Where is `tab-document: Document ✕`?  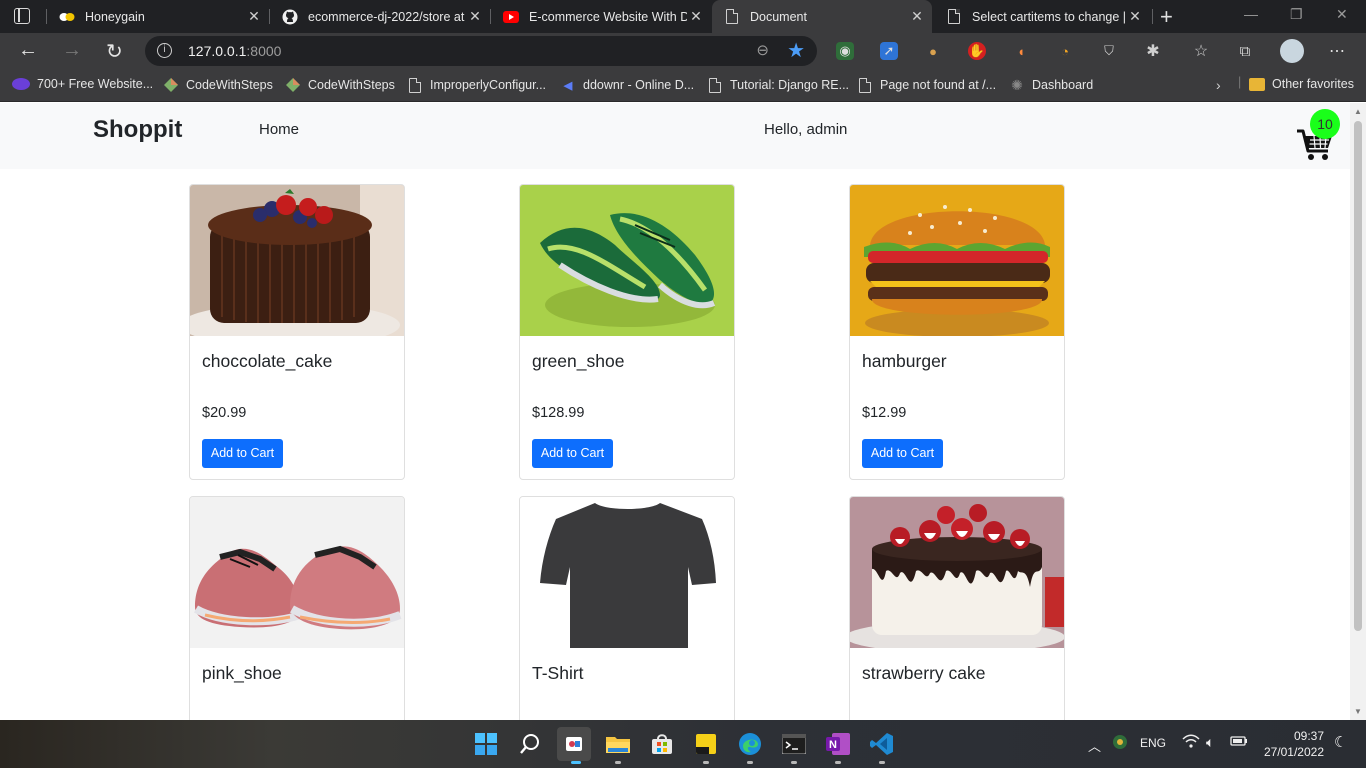
tab-document: Document ✕ is located at coordinates (822, 16).